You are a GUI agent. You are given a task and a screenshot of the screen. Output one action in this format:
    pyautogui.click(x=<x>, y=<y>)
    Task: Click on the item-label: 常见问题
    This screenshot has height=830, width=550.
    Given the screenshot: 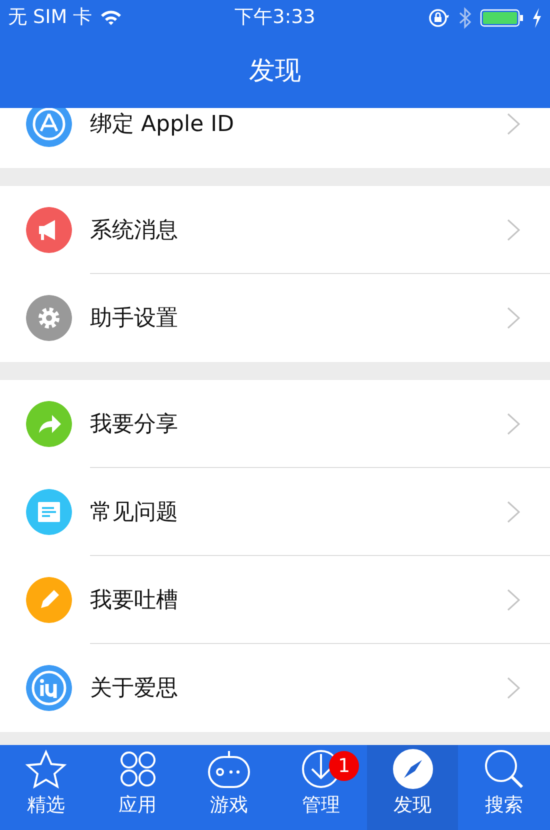 What is the action you would take?
    pyautogui.click(x=134, y=512)
    